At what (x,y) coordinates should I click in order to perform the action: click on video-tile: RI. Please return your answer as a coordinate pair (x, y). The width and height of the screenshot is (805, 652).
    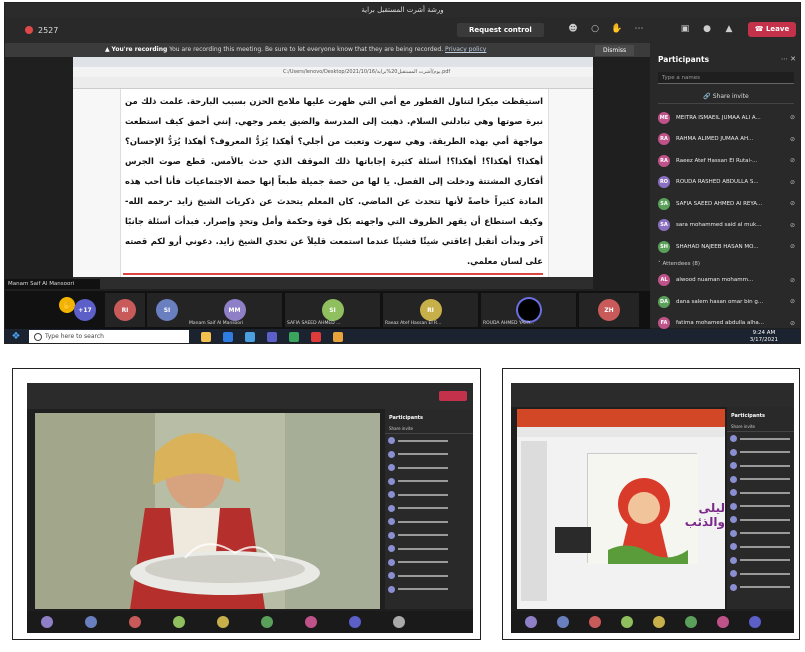
    Looking at the image, I should click on (125, 310).